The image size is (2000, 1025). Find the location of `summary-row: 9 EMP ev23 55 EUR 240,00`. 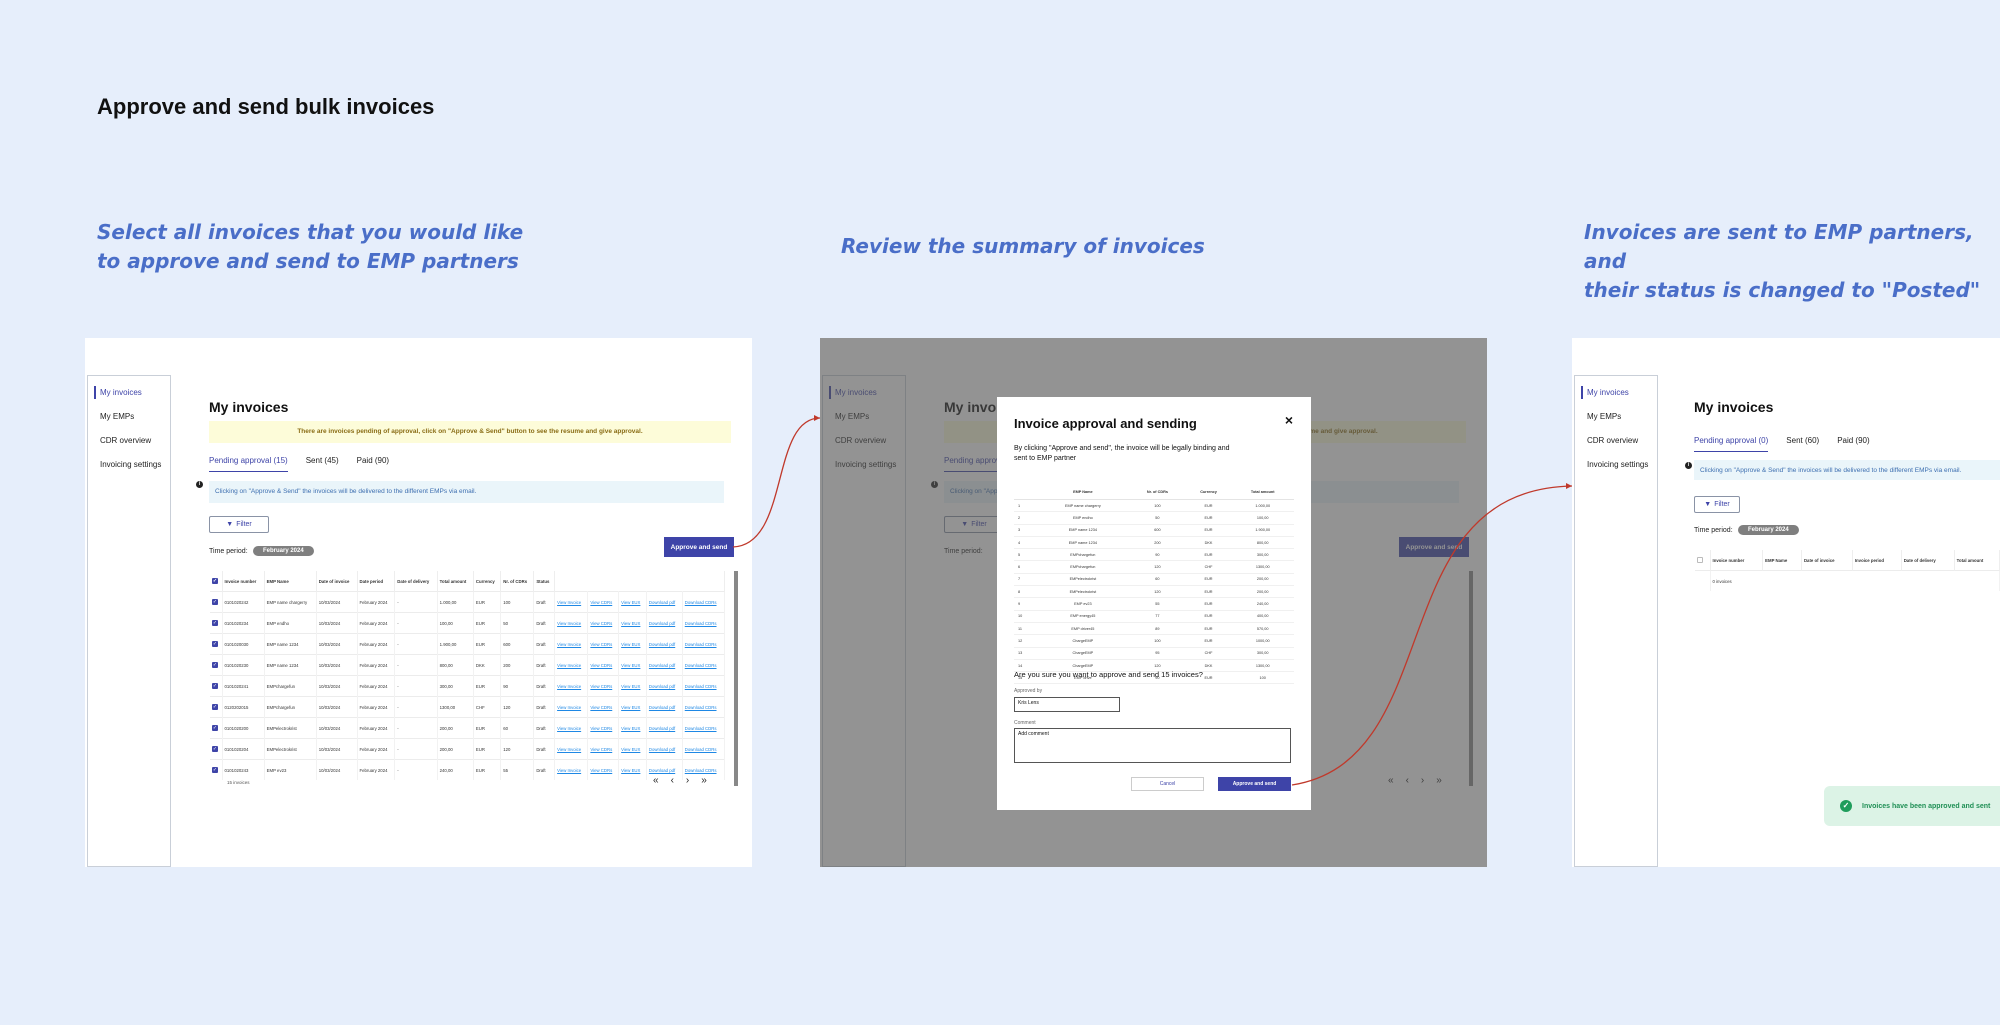

summary-row: 9 EMP ev23 55 EUR 240,00 is located at coordinates (1154, 604).